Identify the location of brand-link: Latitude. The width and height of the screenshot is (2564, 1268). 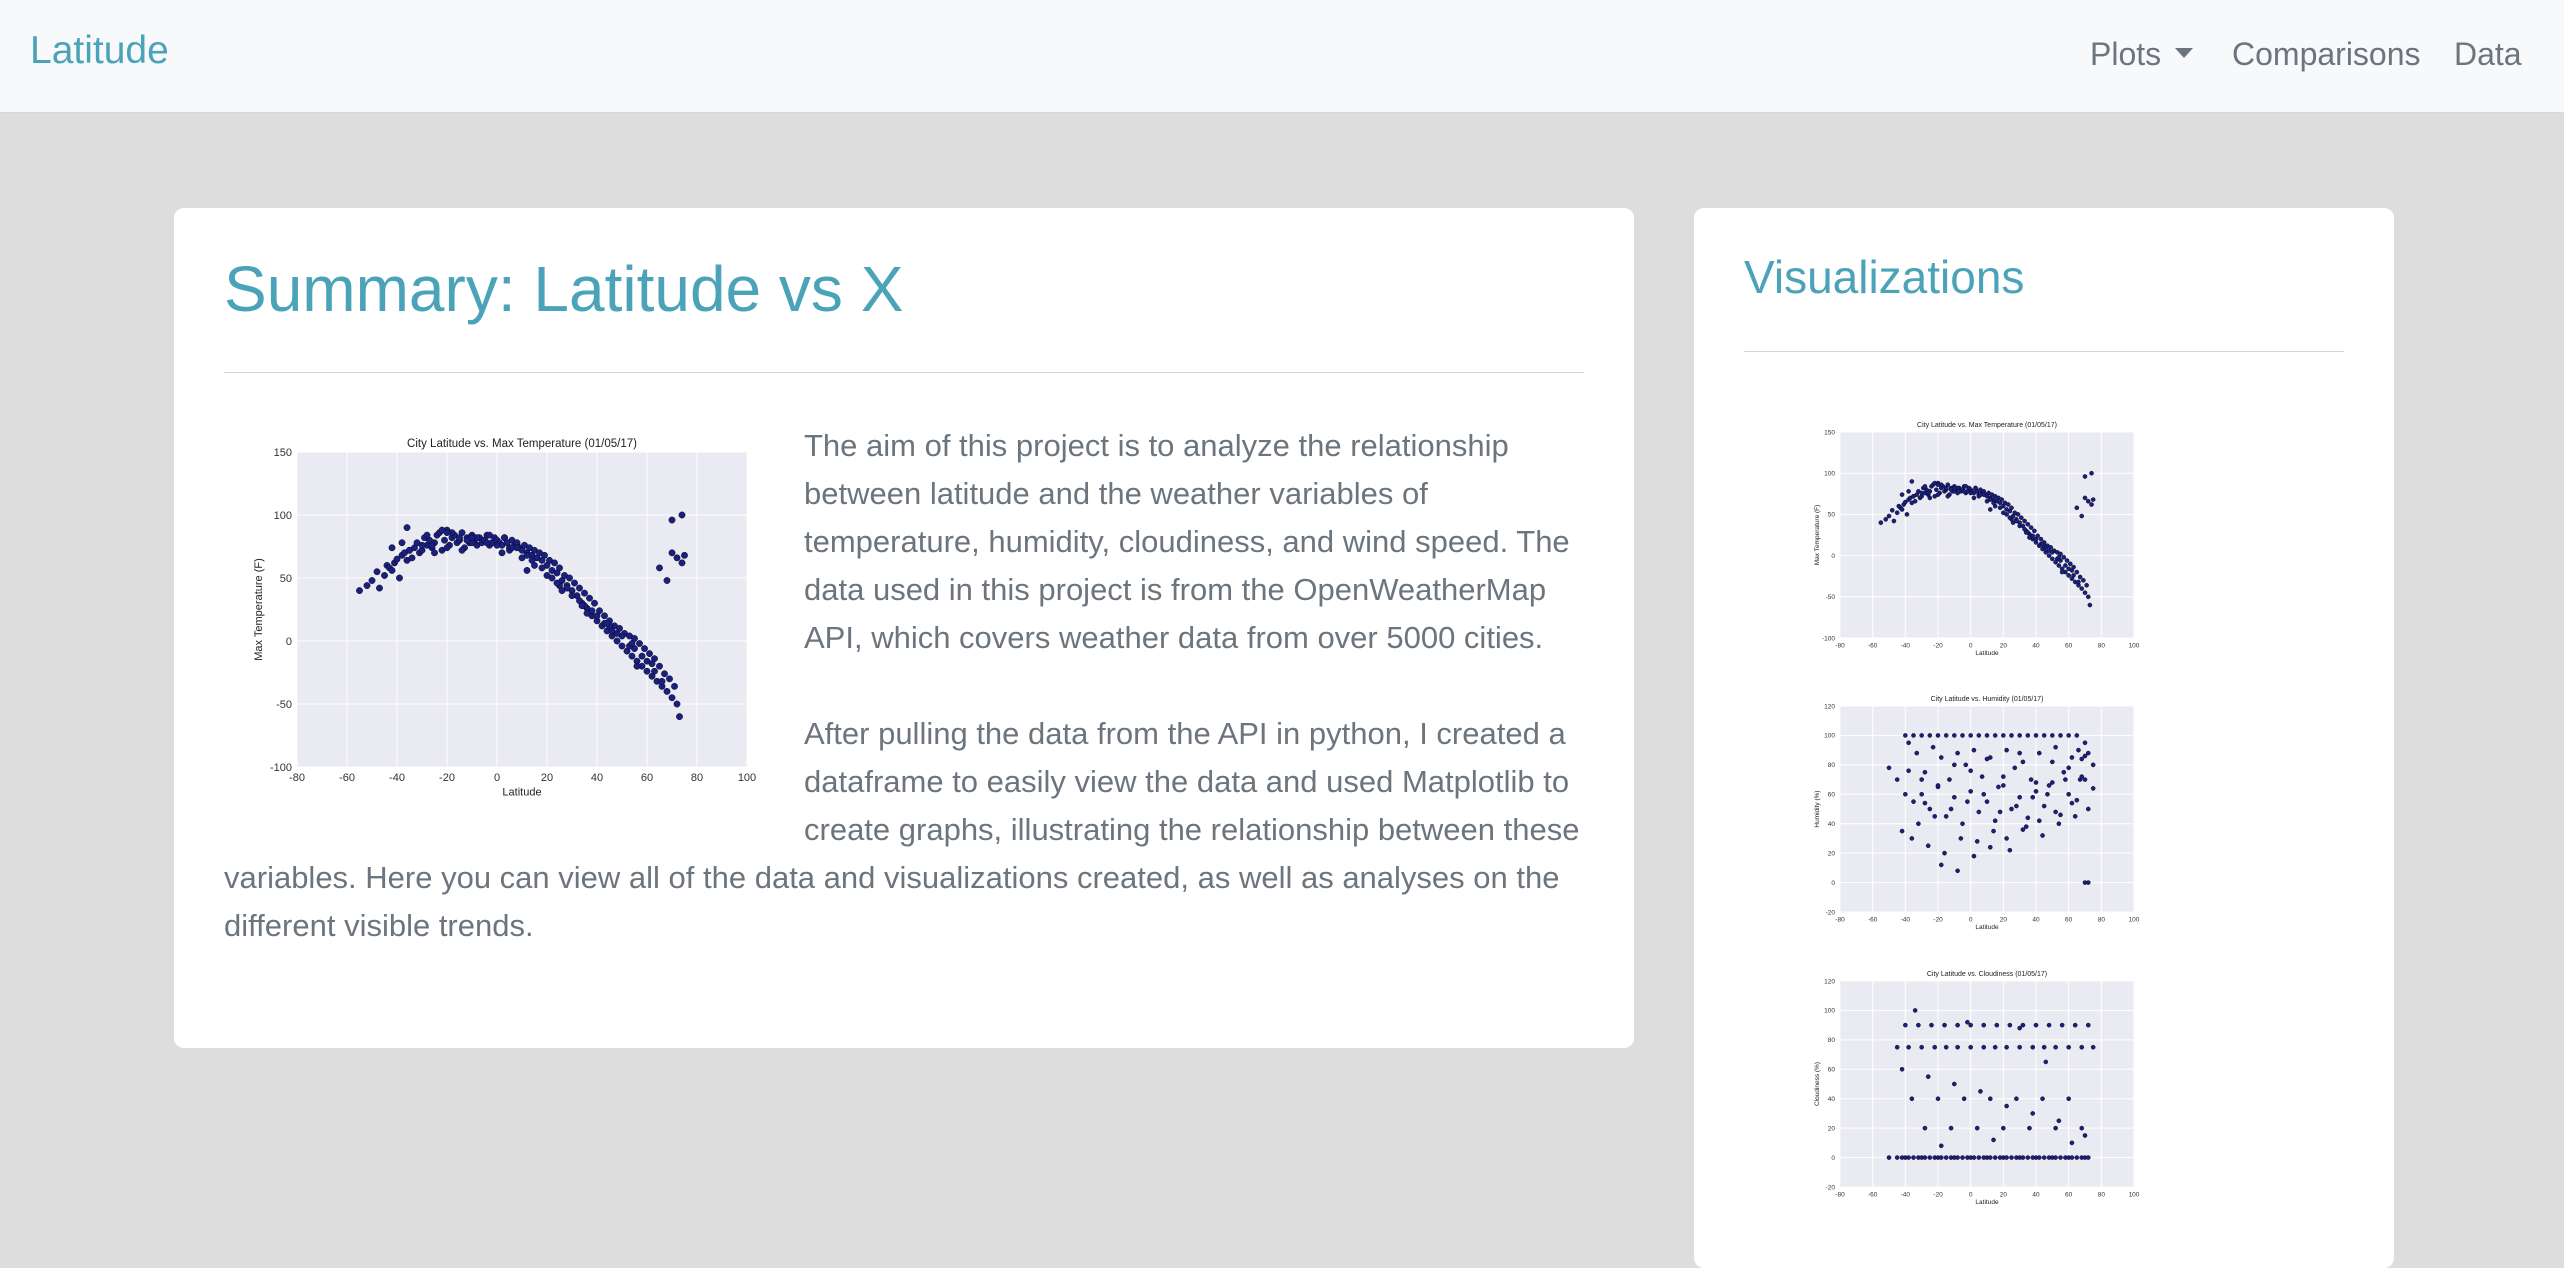
(99, 51).